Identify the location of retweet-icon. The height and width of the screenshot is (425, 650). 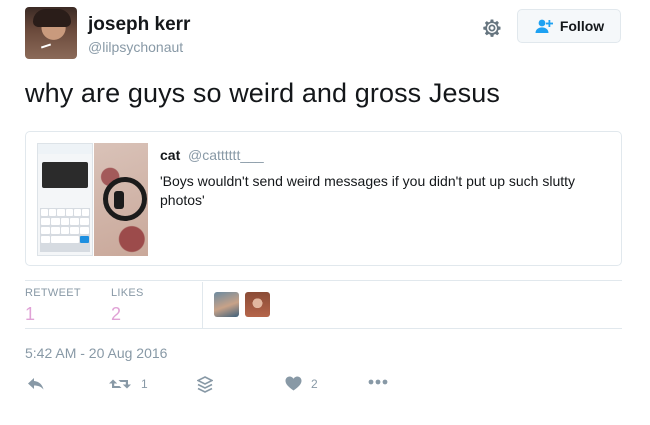
(120, 384).